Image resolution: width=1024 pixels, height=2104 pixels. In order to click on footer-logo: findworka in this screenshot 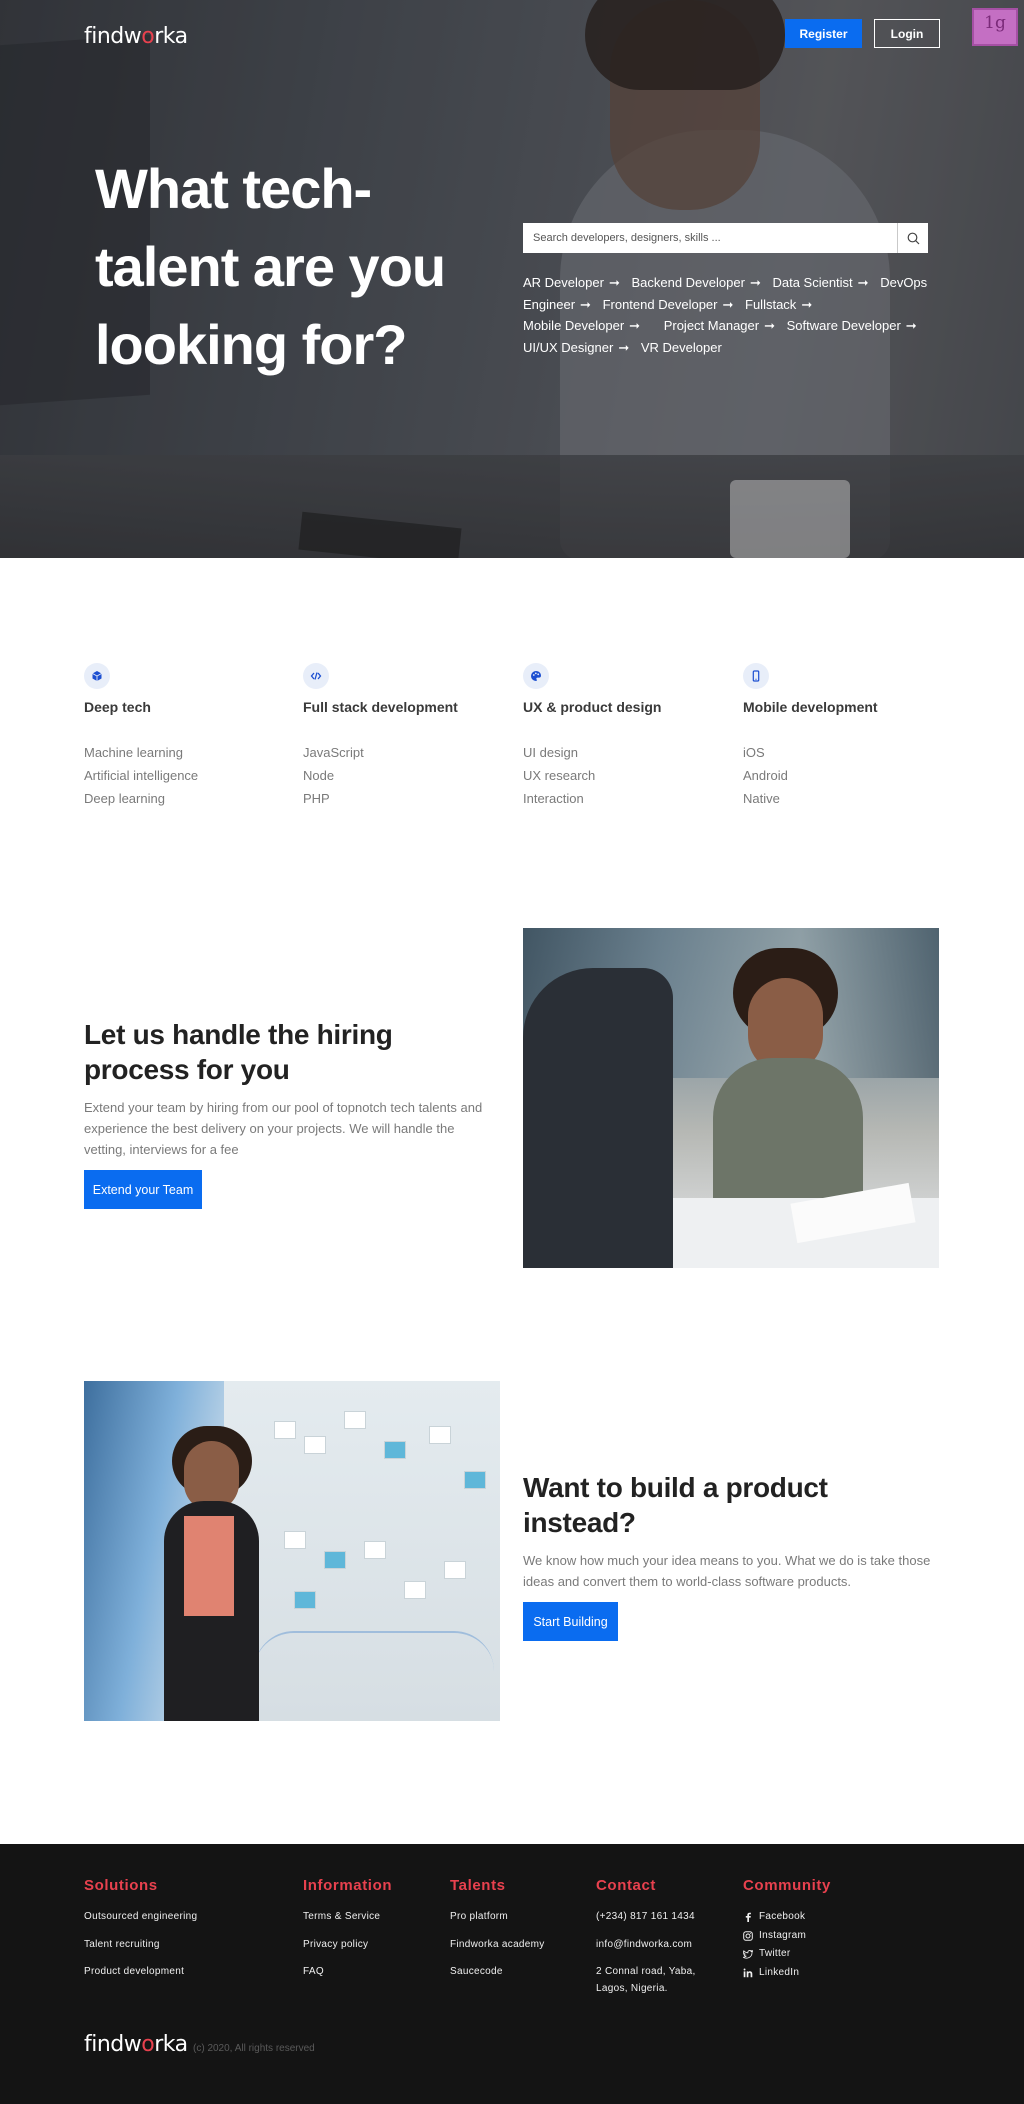, I will do `click(136, 2044)`.